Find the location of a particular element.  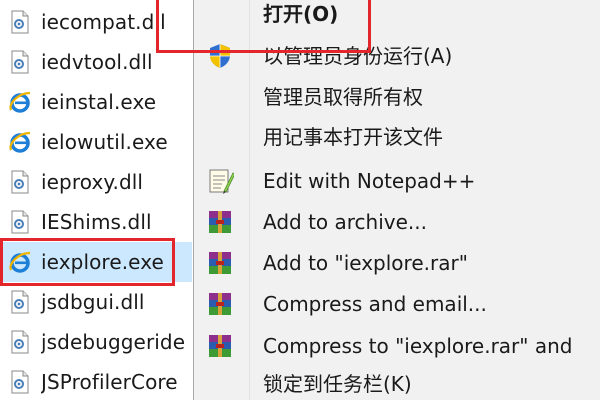

file-row-ieshims: IEShims.dll is located at coordinates (96, 222).